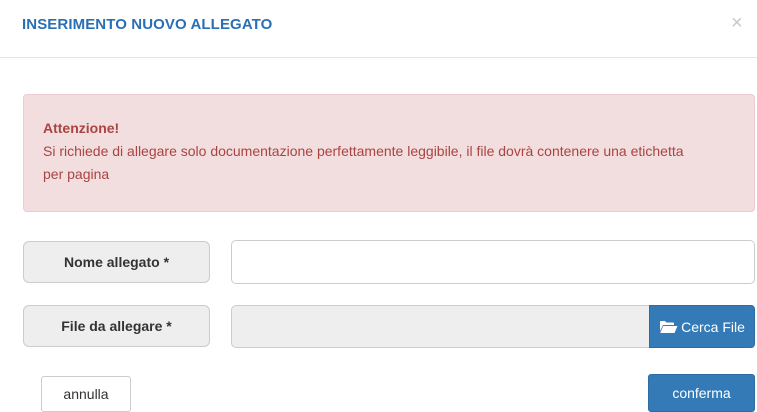  Describe the element at coordinates (493, 262) in the screenshot. I see `attachment-name-input` at that location.